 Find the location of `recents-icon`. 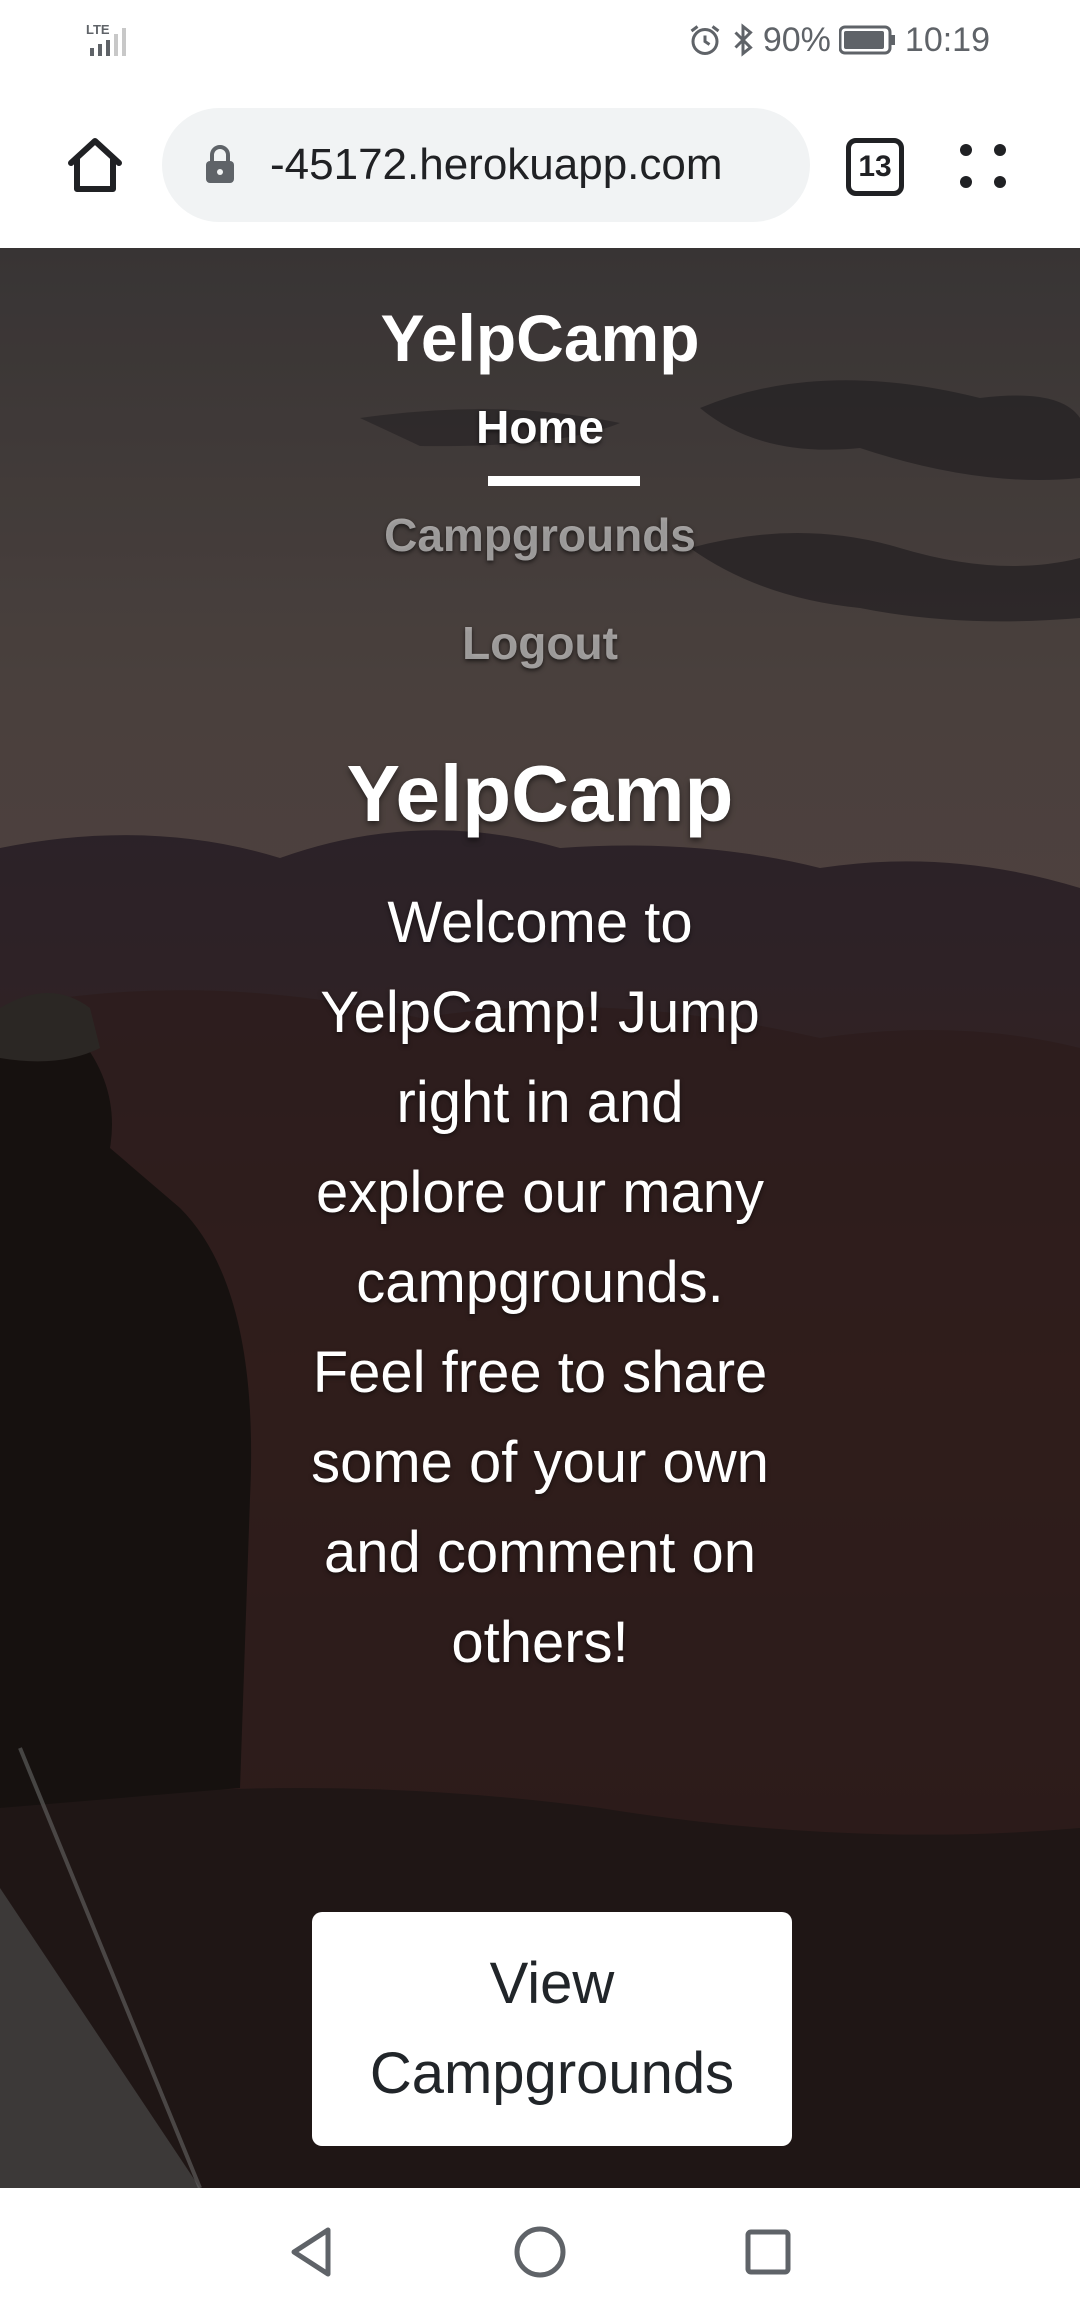

recents-icon is located at coordinates (768, 2252).